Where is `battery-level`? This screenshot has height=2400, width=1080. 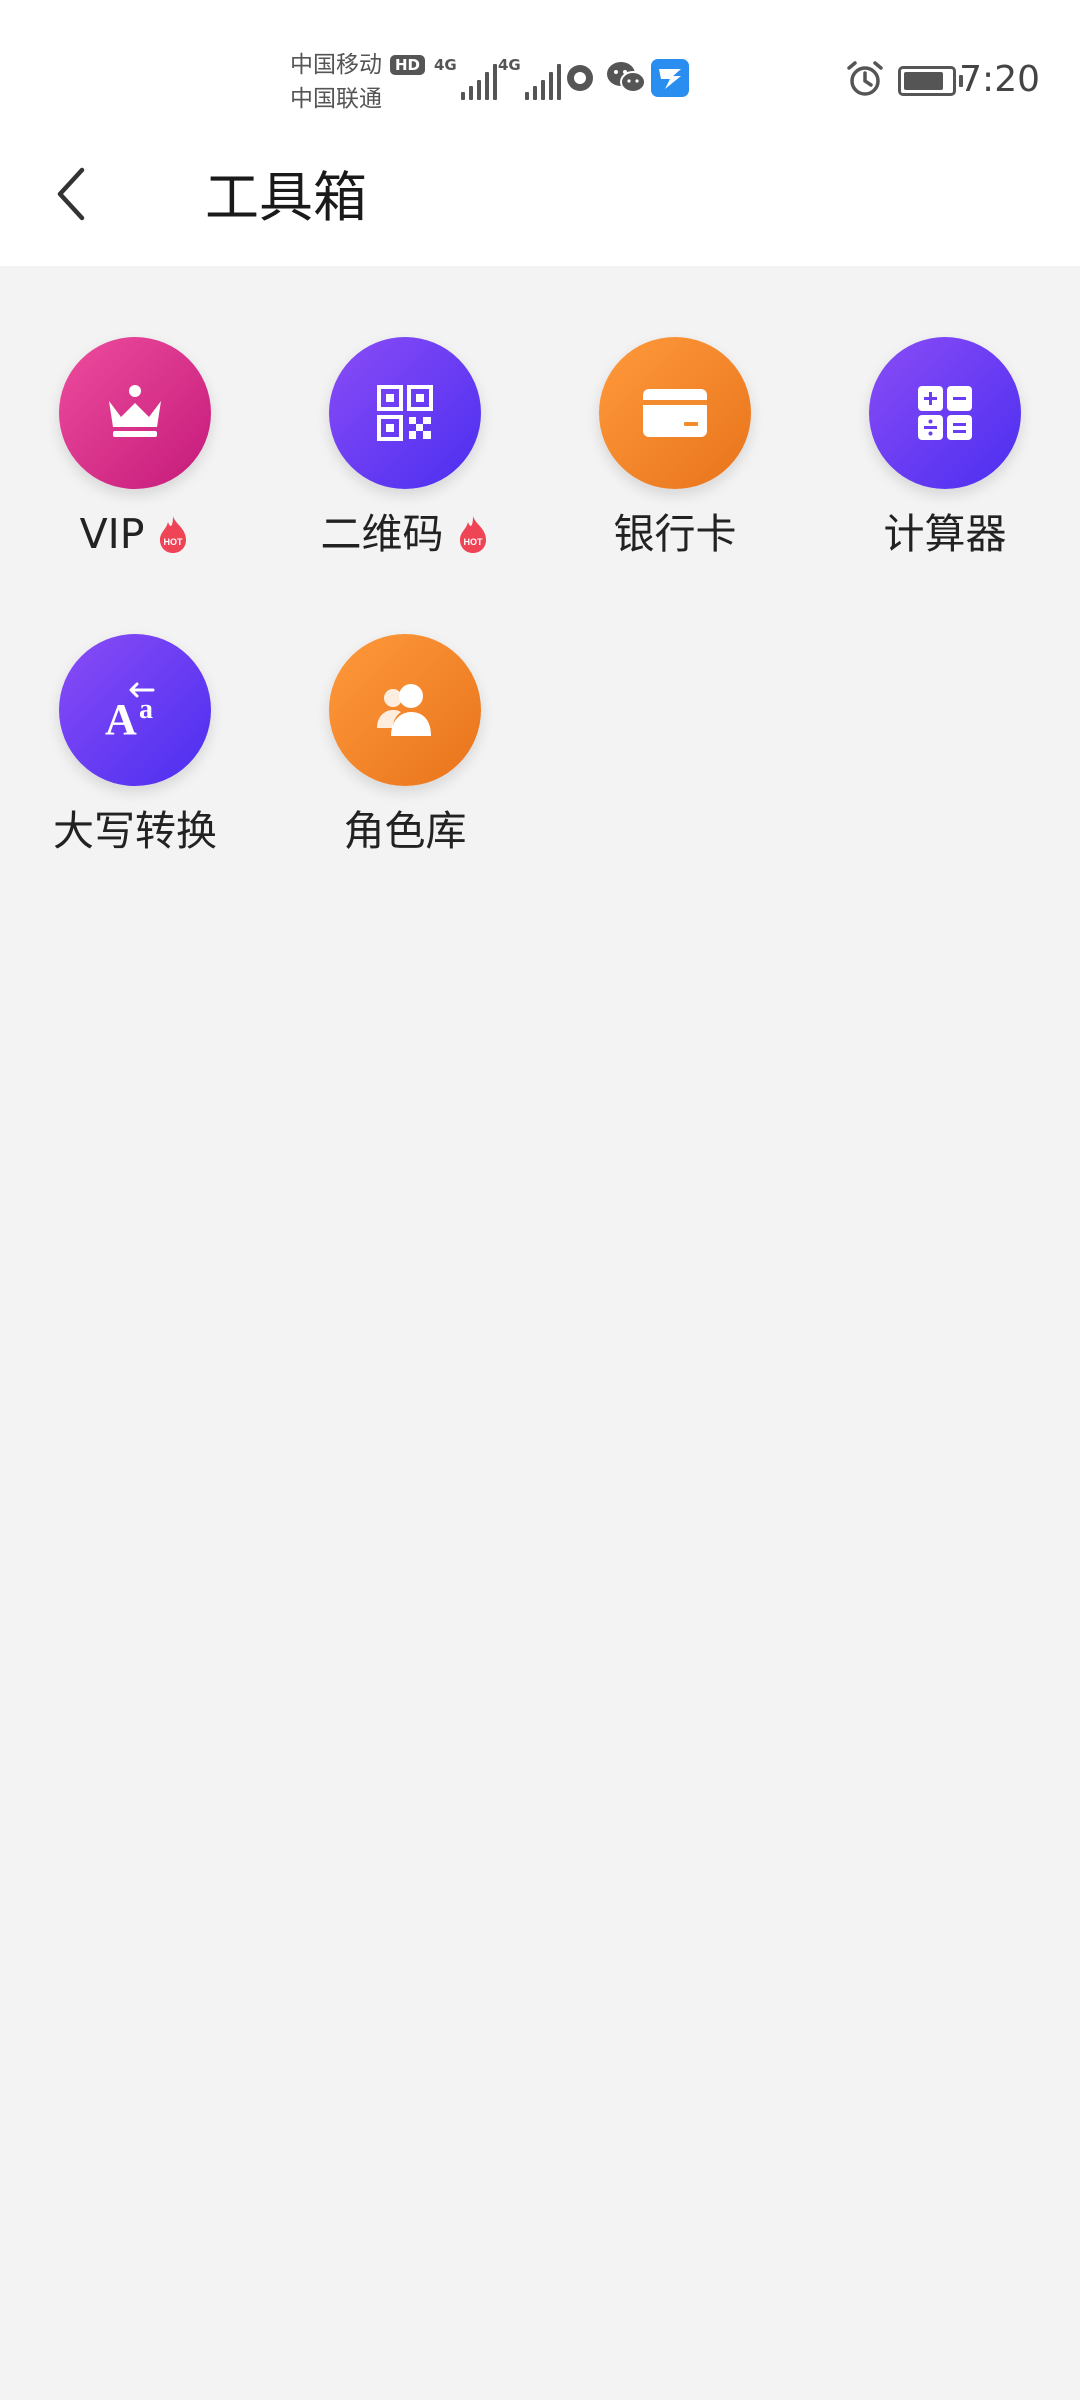 battery-level is located at coordinates (924, 81).